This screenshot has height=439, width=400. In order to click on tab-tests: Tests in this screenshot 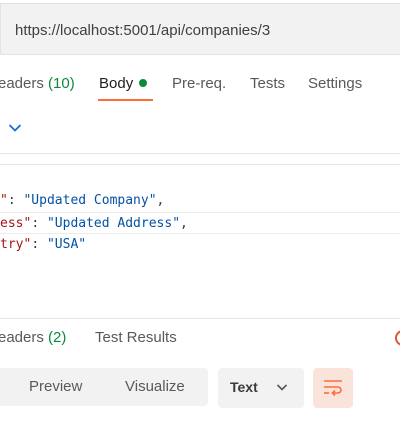, I will do `click(267, 83)`.